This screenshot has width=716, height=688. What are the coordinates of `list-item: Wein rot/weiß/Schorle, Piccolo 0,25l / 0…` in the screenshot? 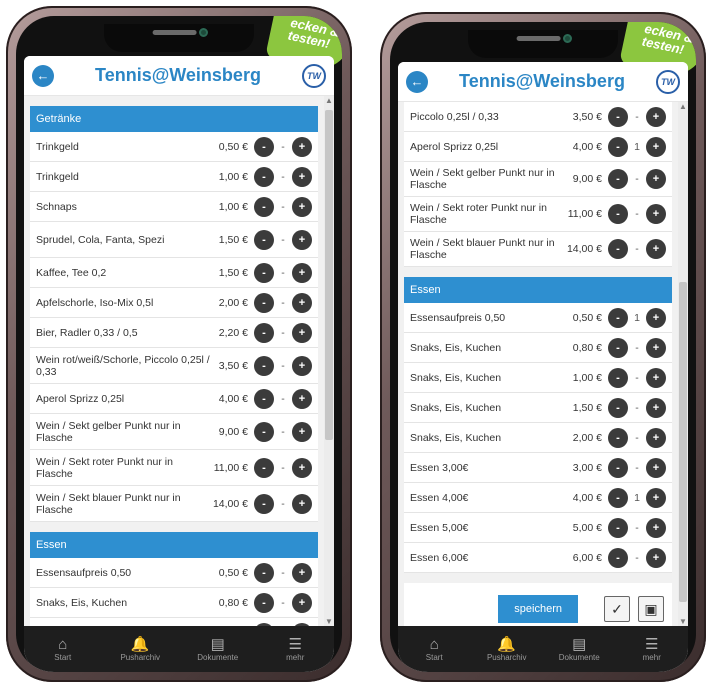 It's located at (174, 366).